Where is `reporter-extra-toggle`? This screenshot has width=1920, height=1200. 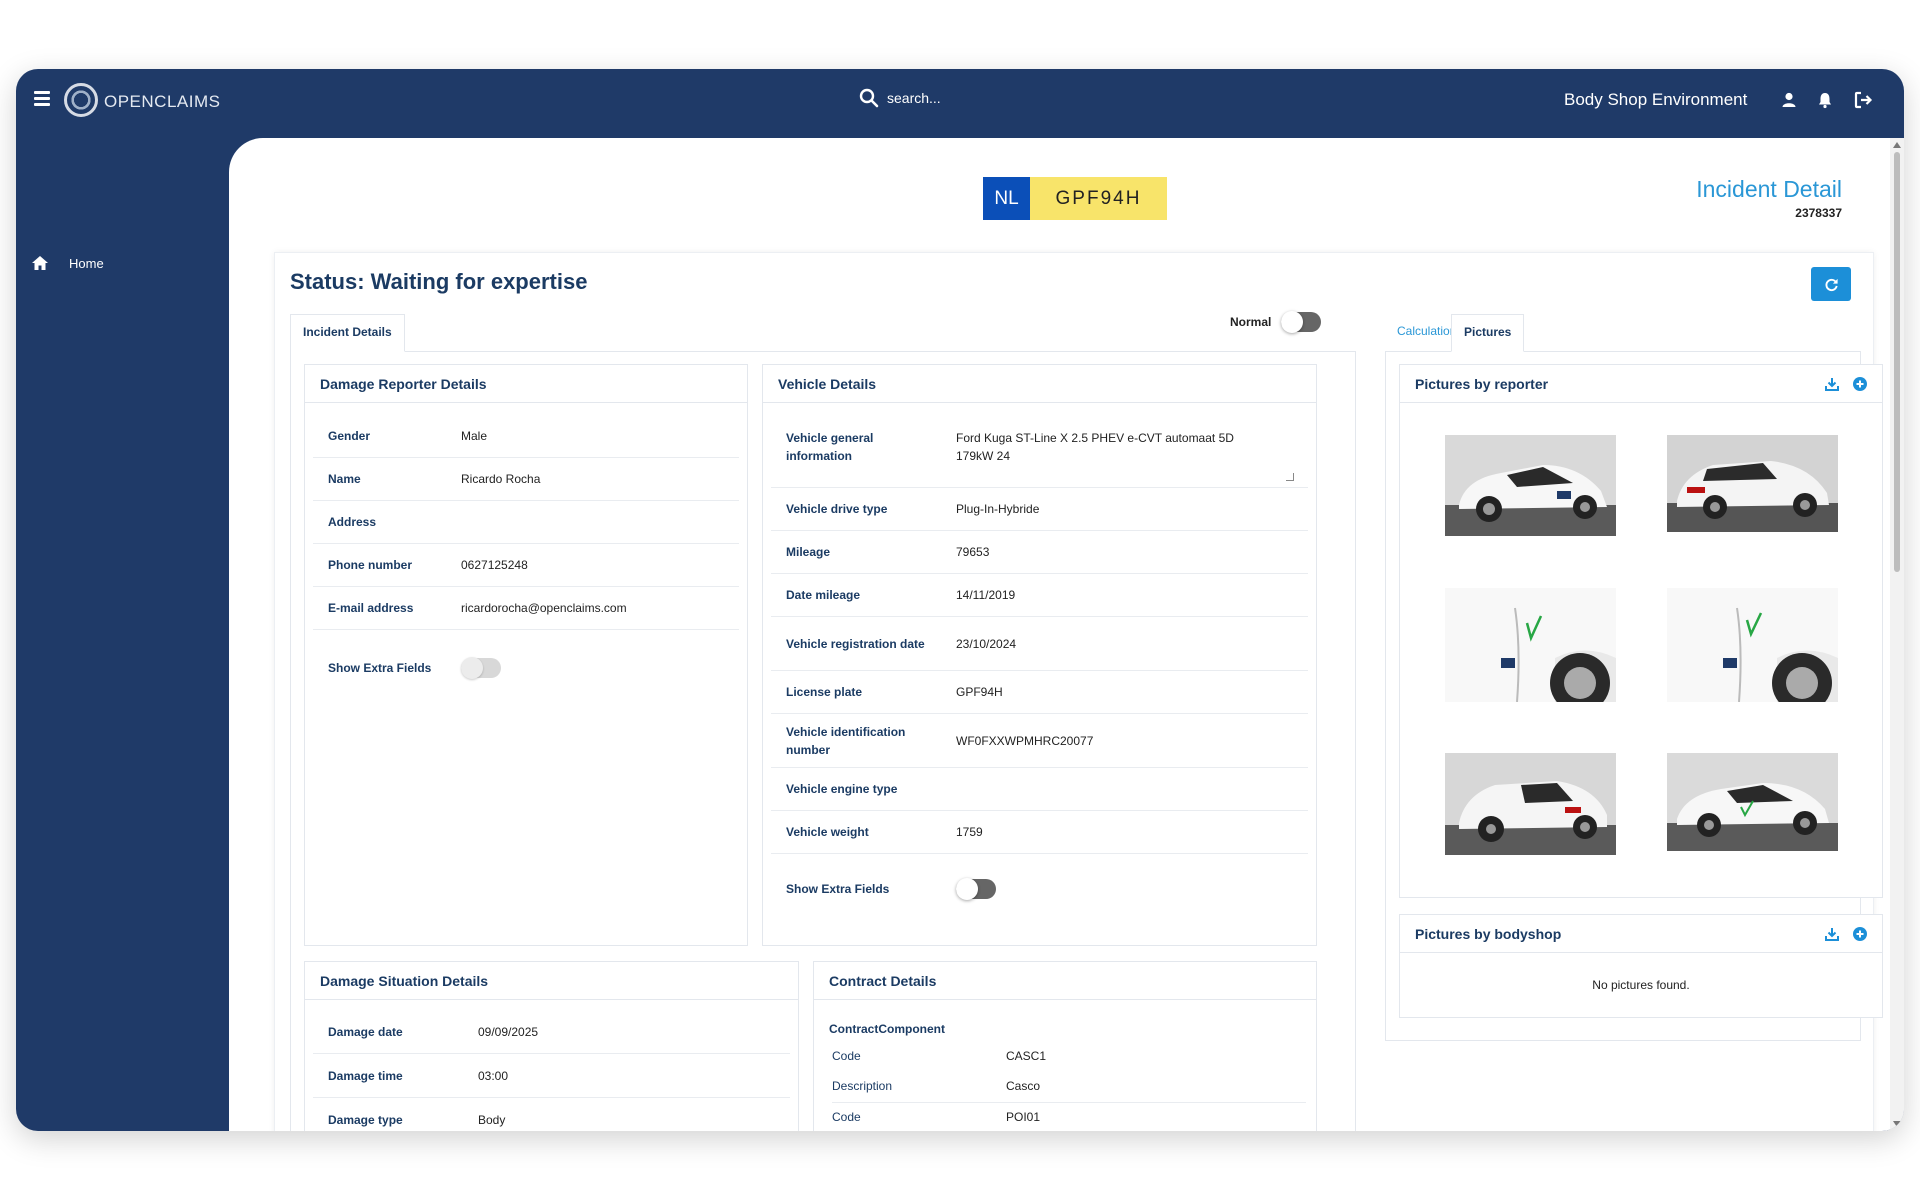 reporter-extra-toggle is located at coordinates (481, 668).